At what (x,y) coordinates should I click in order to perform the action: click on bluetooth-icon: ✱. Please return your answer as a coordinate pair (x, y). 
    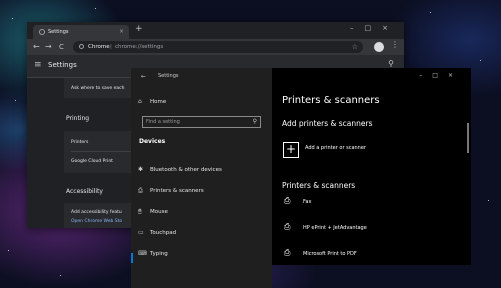
    Looking at the image, I should click on (141, 169).